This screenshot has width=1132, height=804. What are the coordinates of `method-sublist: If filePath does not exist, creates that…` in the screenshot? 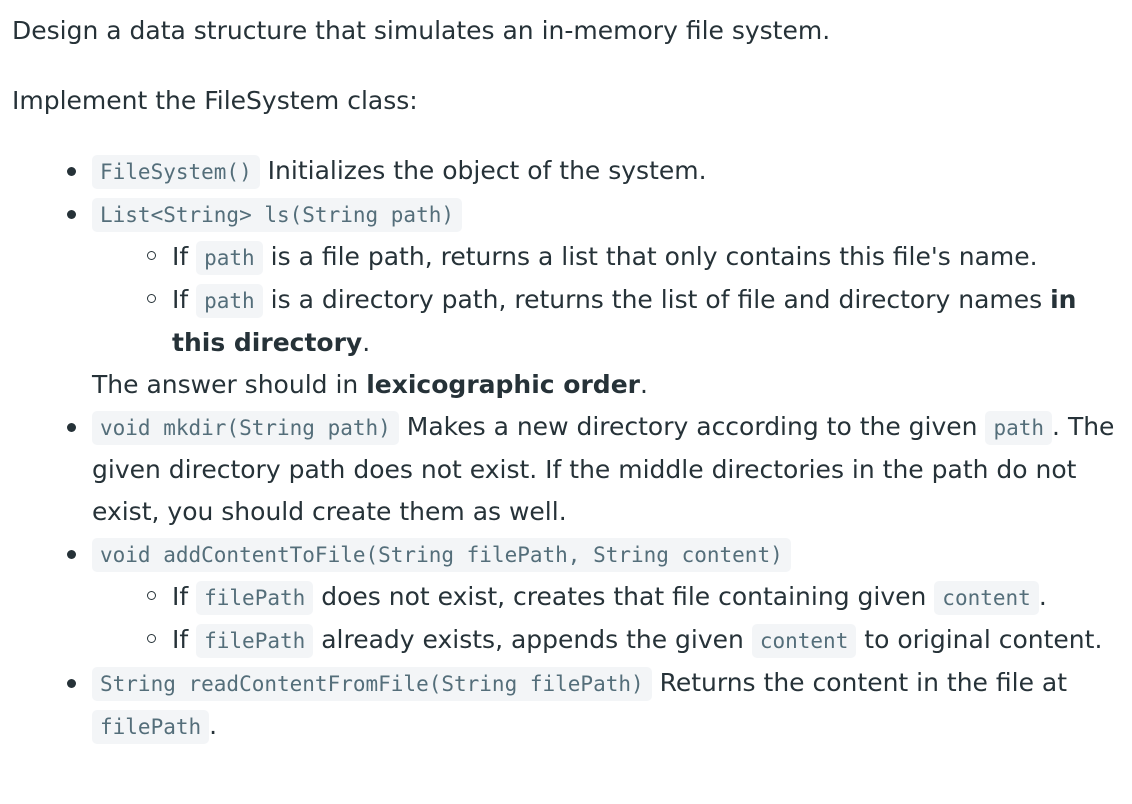 It's located at (605, 619).